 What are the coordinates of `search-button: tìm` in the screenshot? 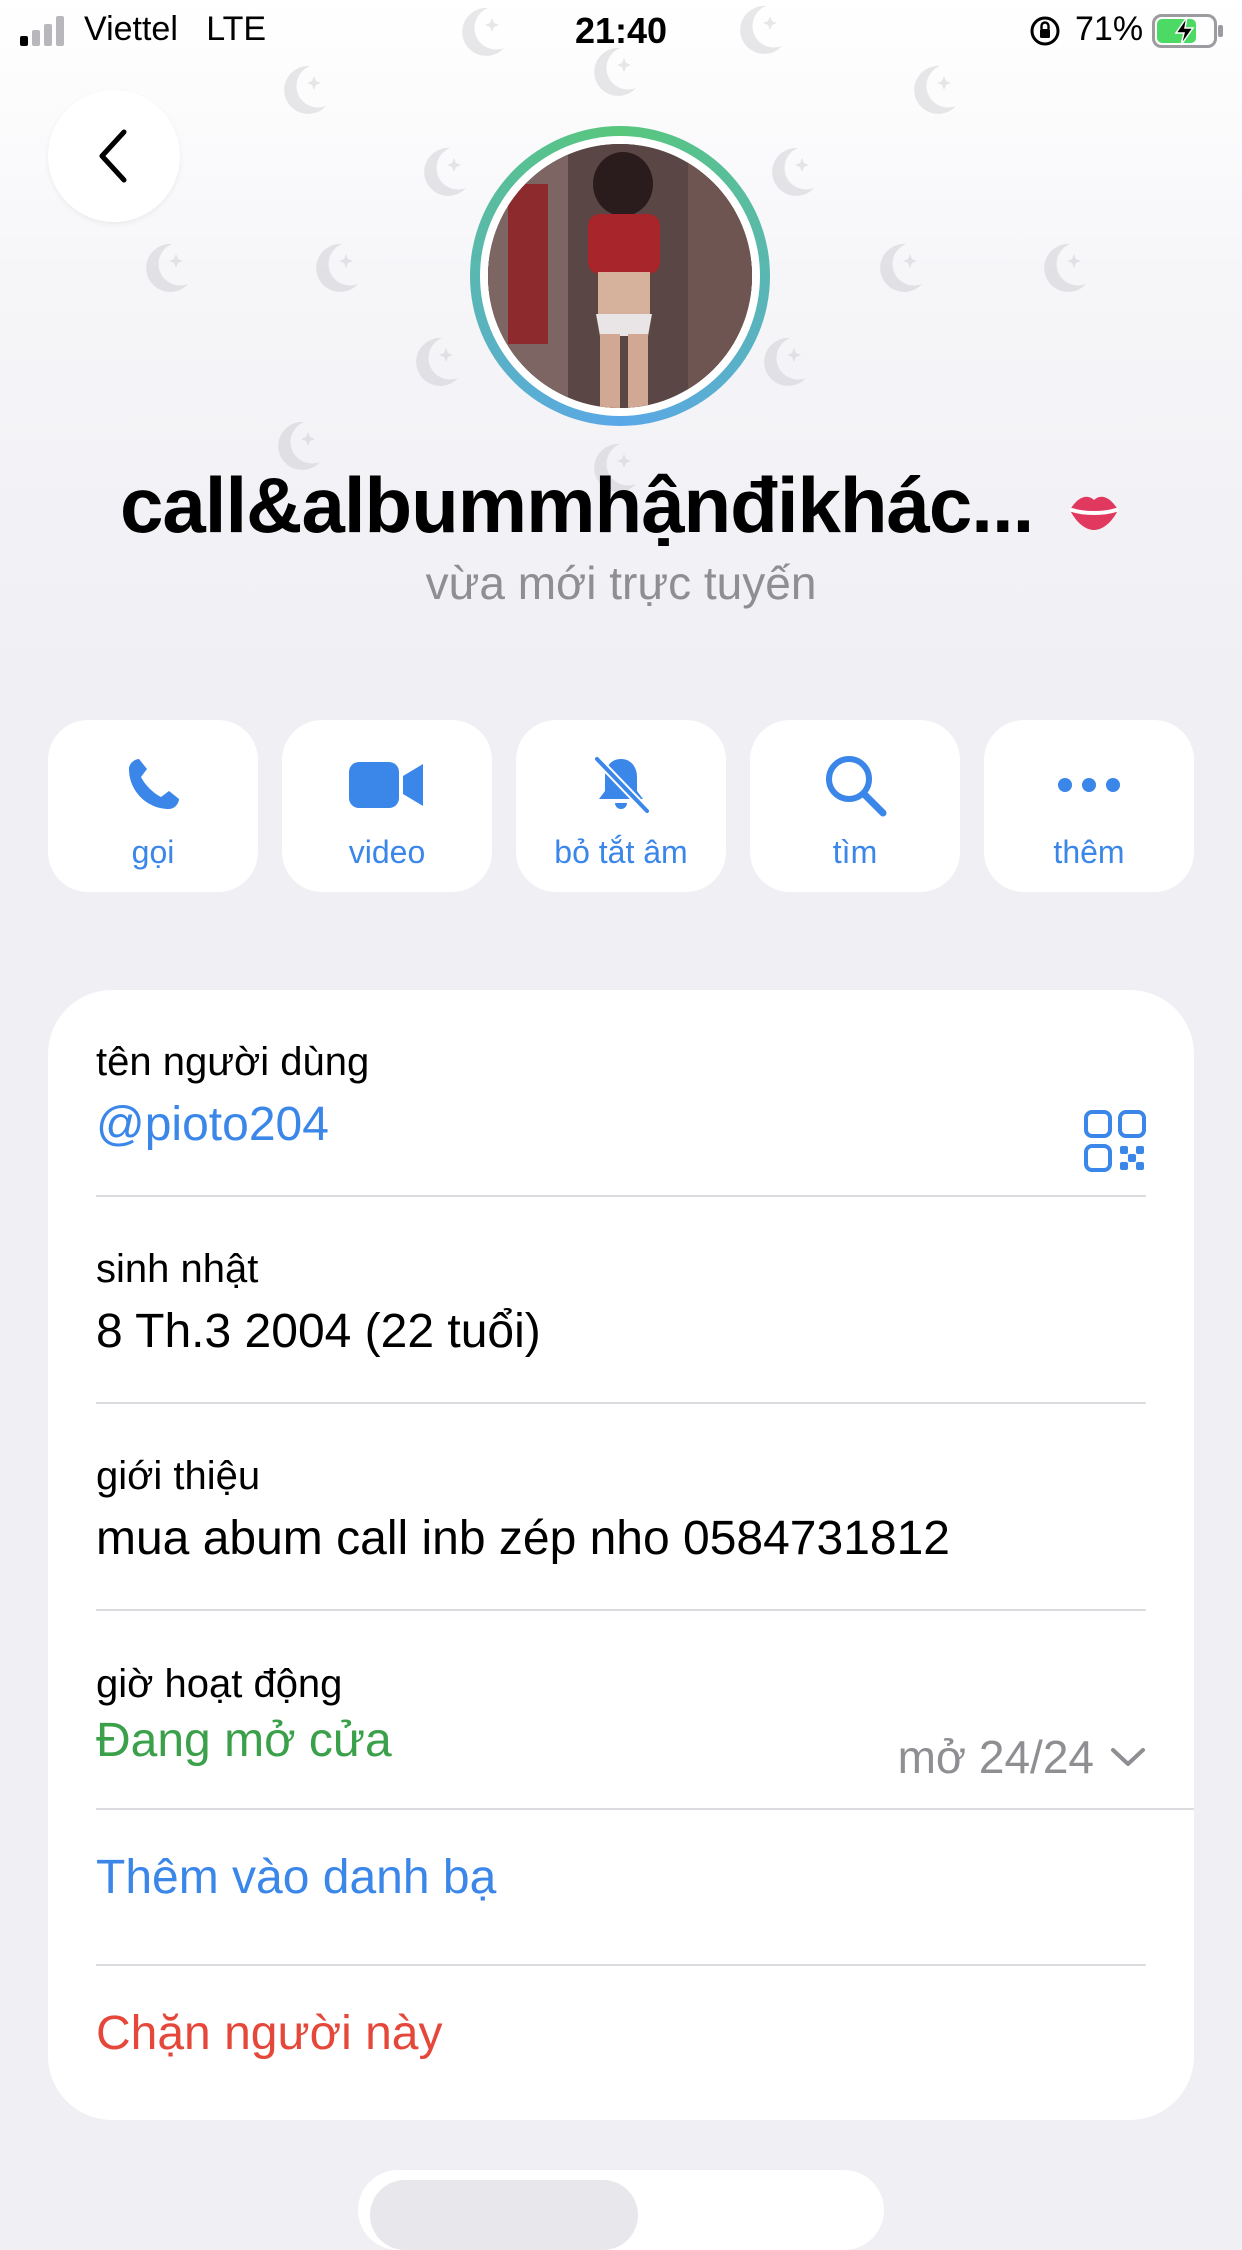 It's located at (855, 806).